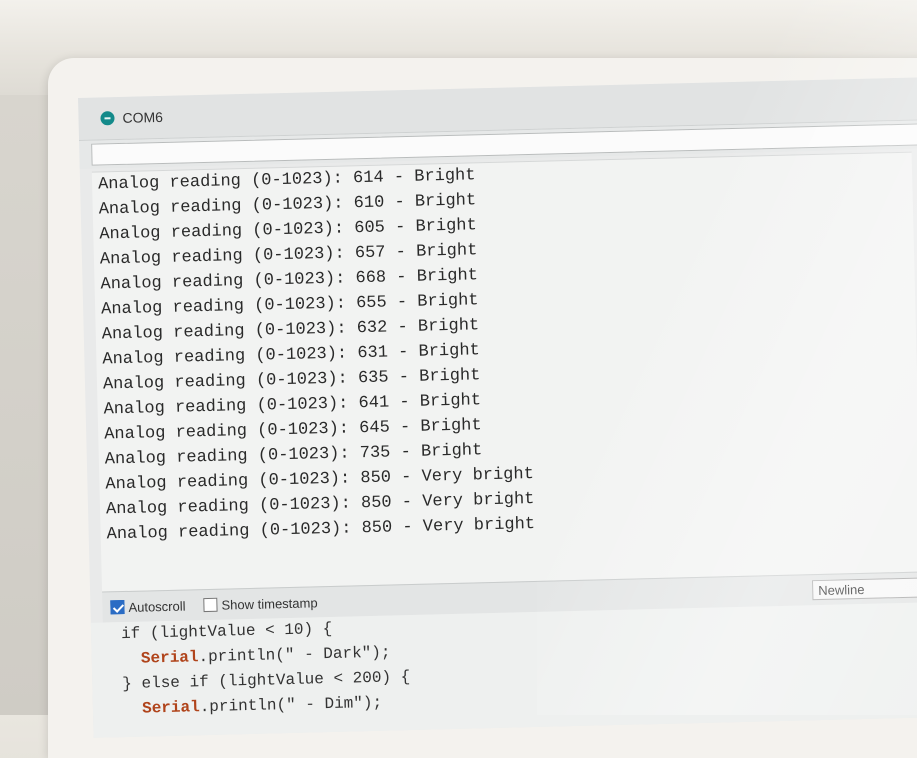 The image size is (917, 758). I want to click on window-title: COM6, so click(143, 117).